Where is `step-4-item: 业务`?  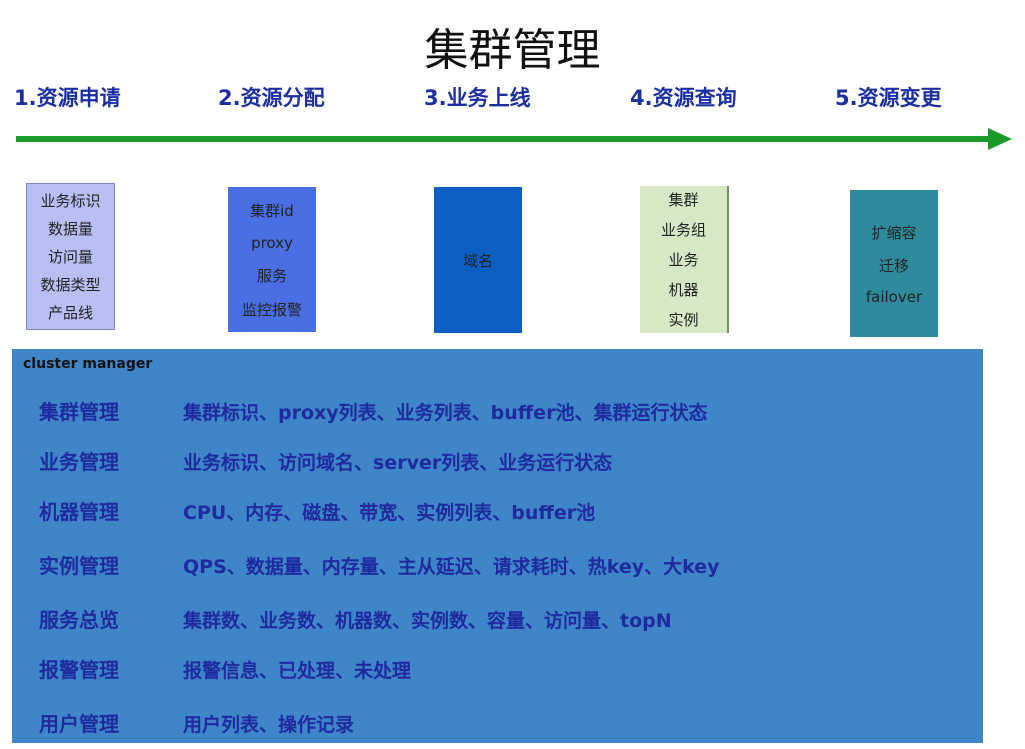 step-4-item: 业务 is located at coordinates (683, 260).